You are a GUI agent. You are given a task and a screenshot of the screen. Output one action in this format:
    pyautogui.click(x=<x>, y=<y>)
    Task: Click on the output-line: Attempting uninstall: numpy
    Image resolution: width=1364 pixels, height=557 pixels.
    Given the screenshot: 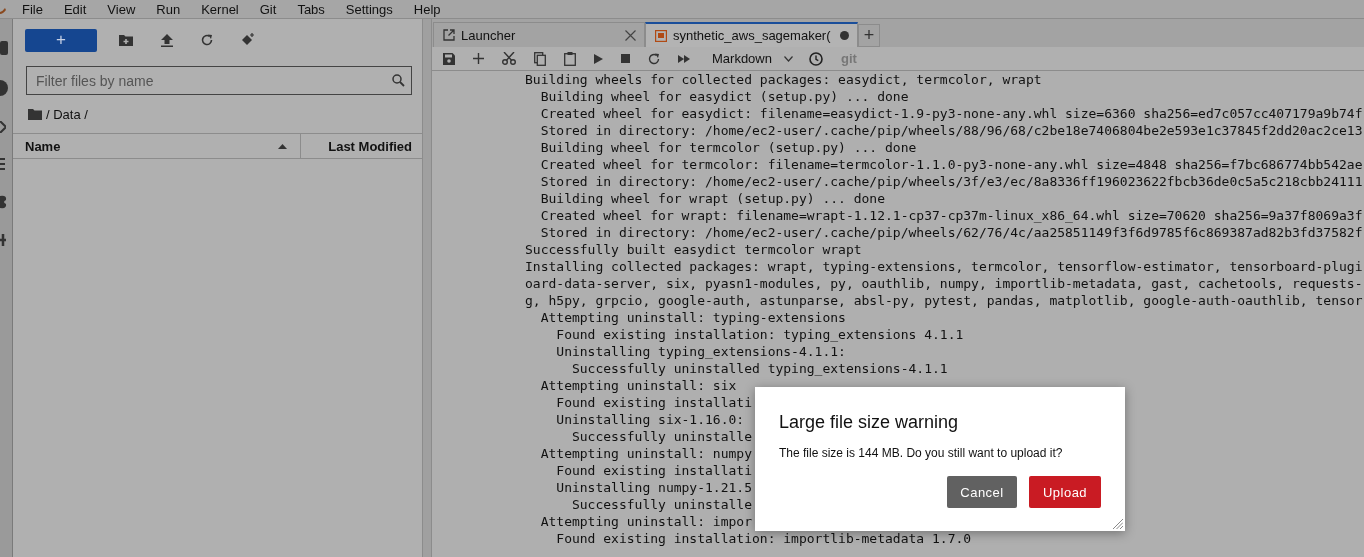 What is the action you would take?
    pyautogui.click(x=645, y=453)
    